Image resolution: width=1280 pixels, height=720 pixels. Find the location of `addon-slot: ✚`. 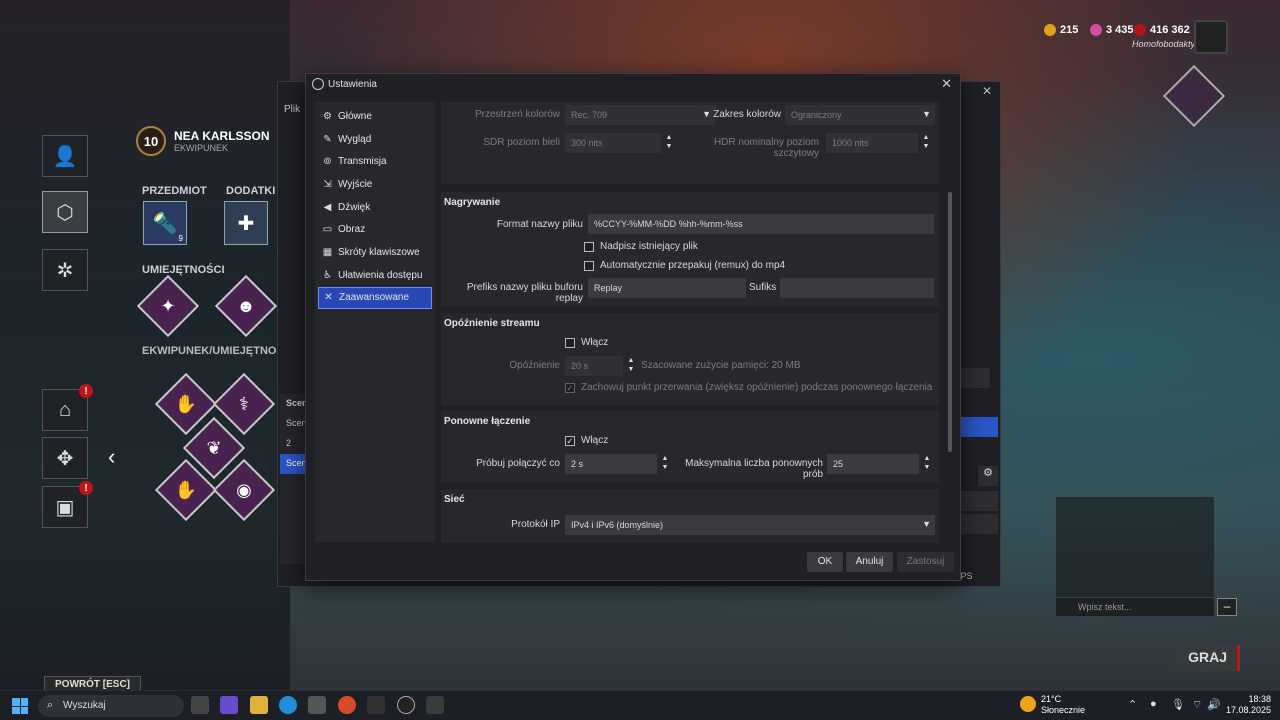

addon-slot: ✚ is located at coordinates (246, 223).